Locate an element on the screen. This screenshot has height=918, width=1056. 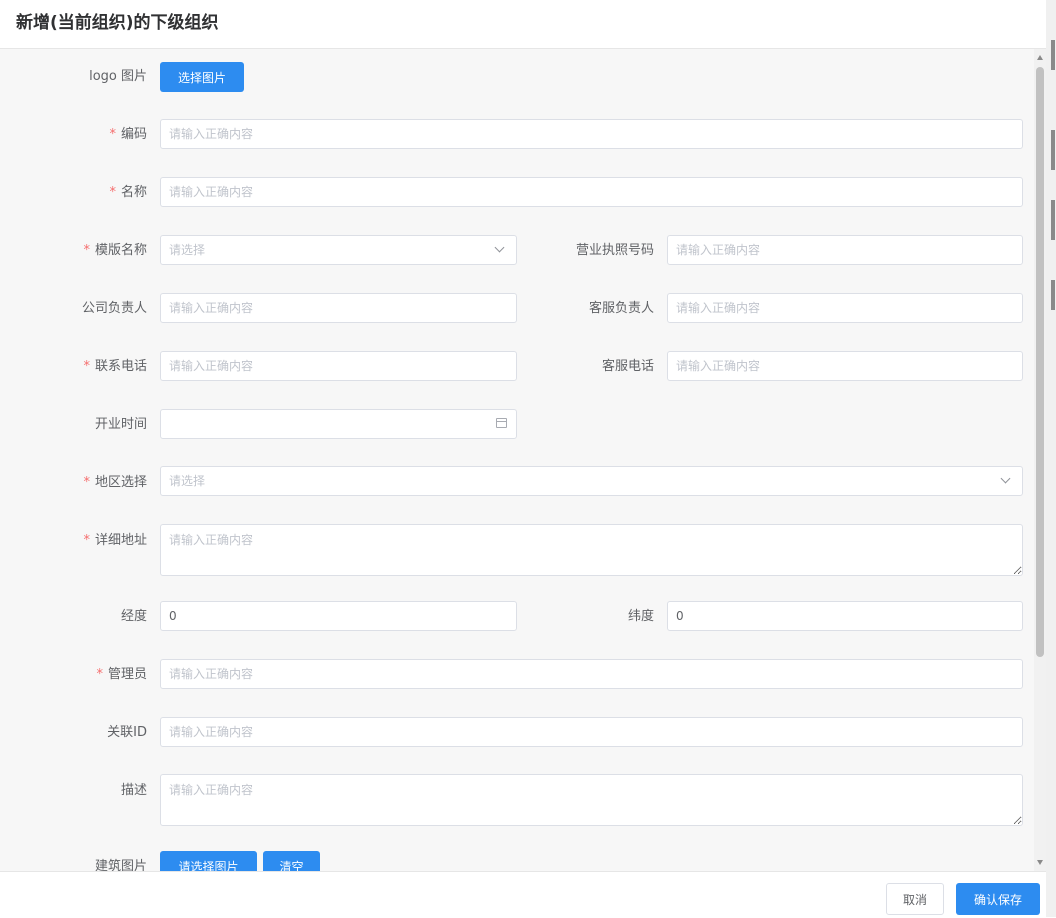
scroll-up-icon is located at coordinates (1040, 57).